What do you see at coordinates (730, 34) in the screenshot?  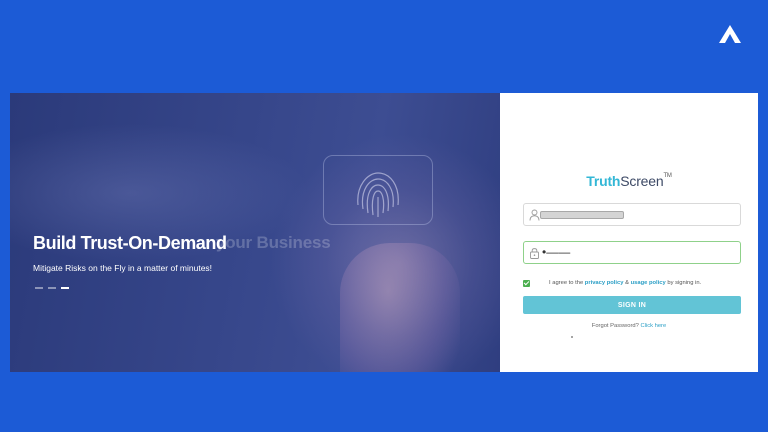 I see `app-logo-icon` at bounding box center [730, 34].